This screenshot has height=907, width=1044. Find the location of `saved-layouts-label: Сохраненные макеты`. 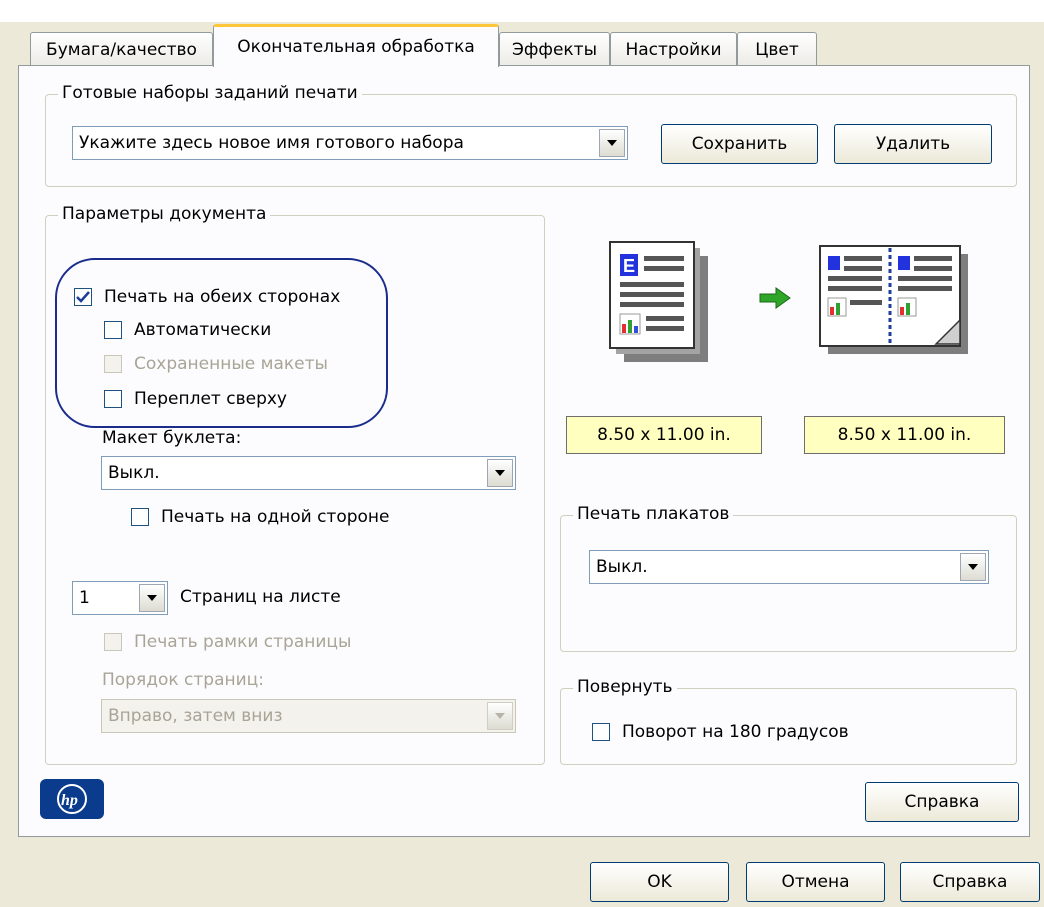

saved-layouts-label: Сохраненные макеты is located at coordinates (231, 364).